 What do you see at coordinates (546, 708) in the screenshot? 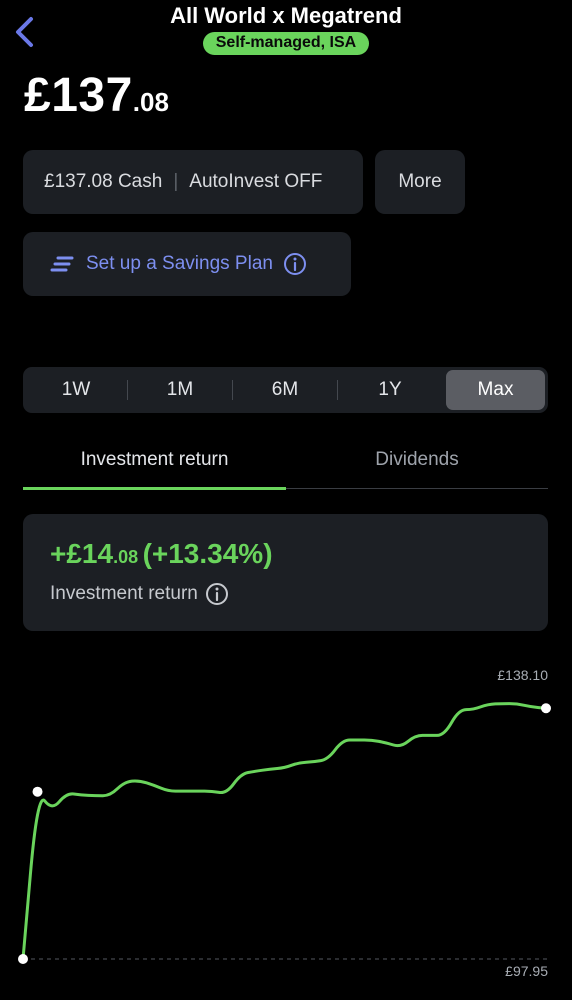
I see `chart-end-point` at bounding box center [546, 708].